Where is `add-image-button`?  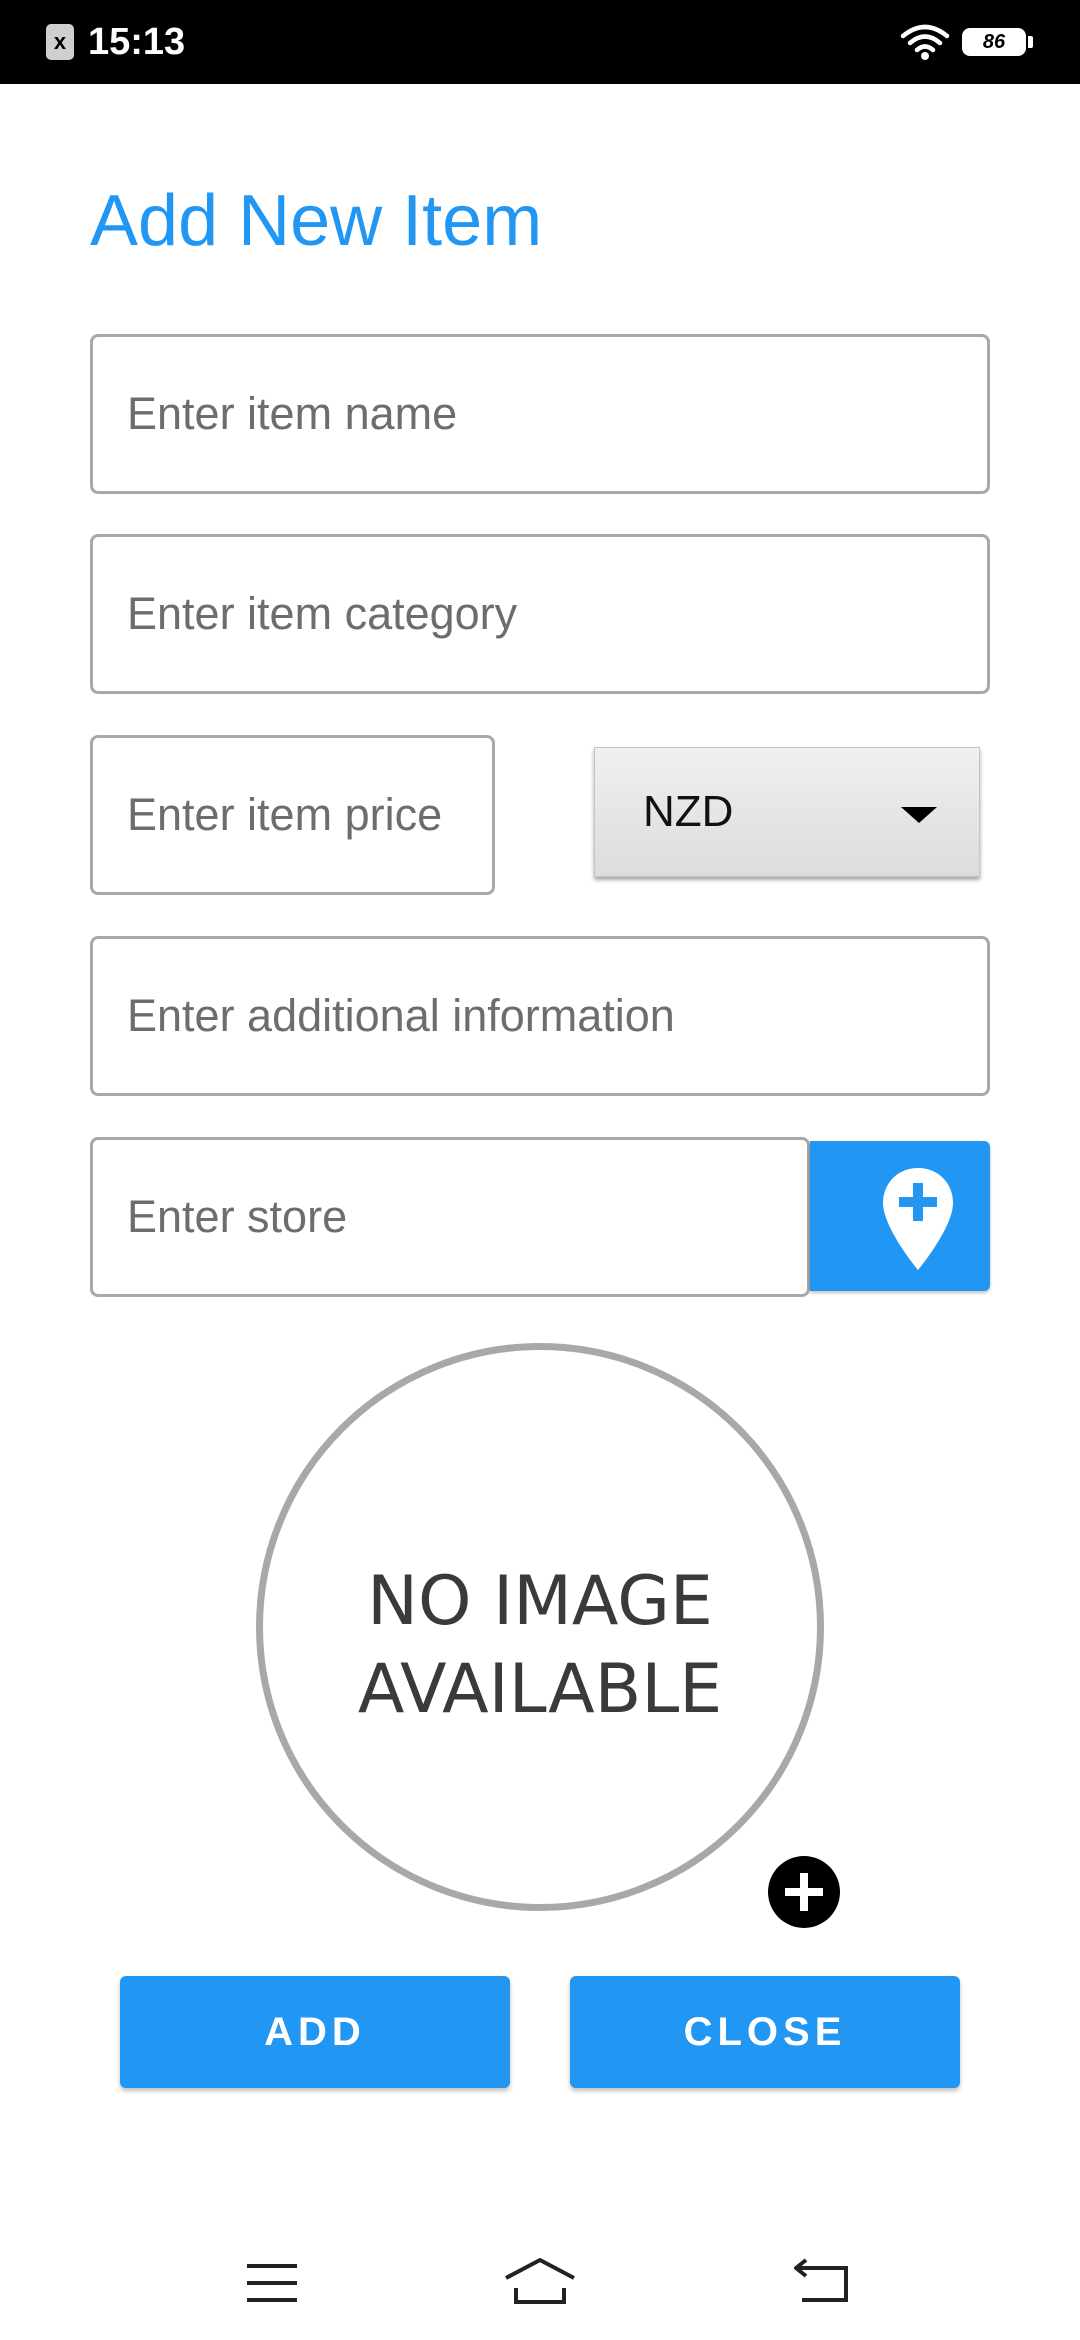 add-image-button is located at coordinates (804, 1892).